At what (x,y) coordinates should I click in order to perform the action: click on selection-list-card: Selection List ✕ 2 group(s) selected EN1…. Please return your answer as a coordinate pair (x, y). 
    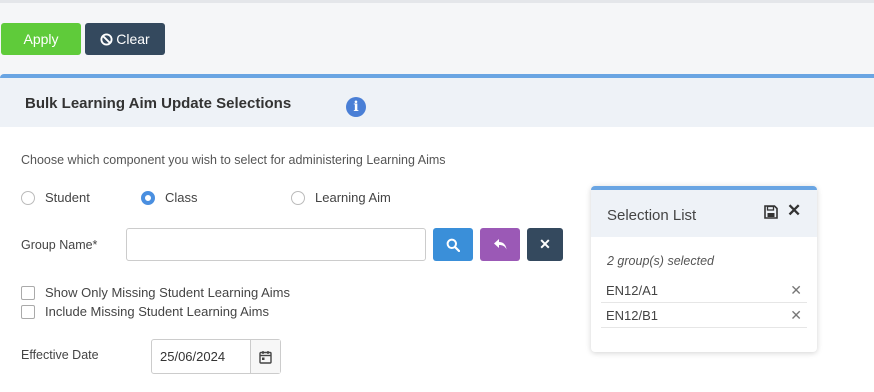
    Looking at the image, I should click on (704, 269).